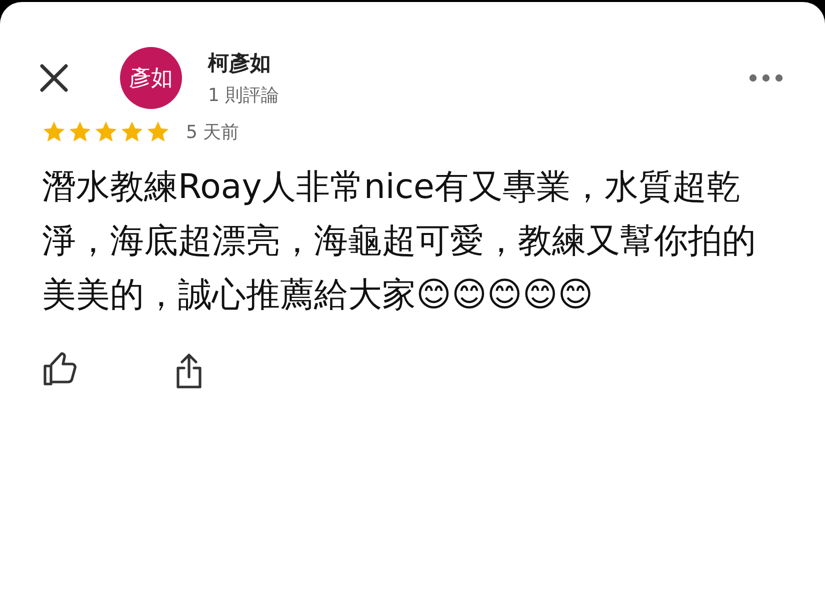  What do you see at coordinates (151, 78) in the screenshot?
I see `avatar: 彥如` at bounding box center [151, 78].